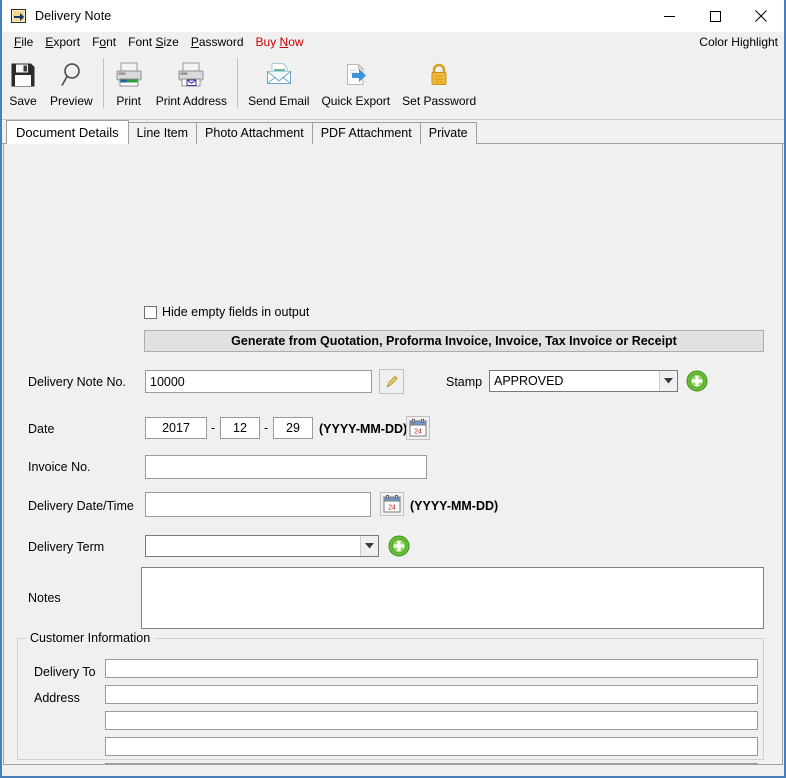  What do you see at coordinates (431, 746) in the screenshot?
I see `address-line-3-input` at bounding box center [431, 746].